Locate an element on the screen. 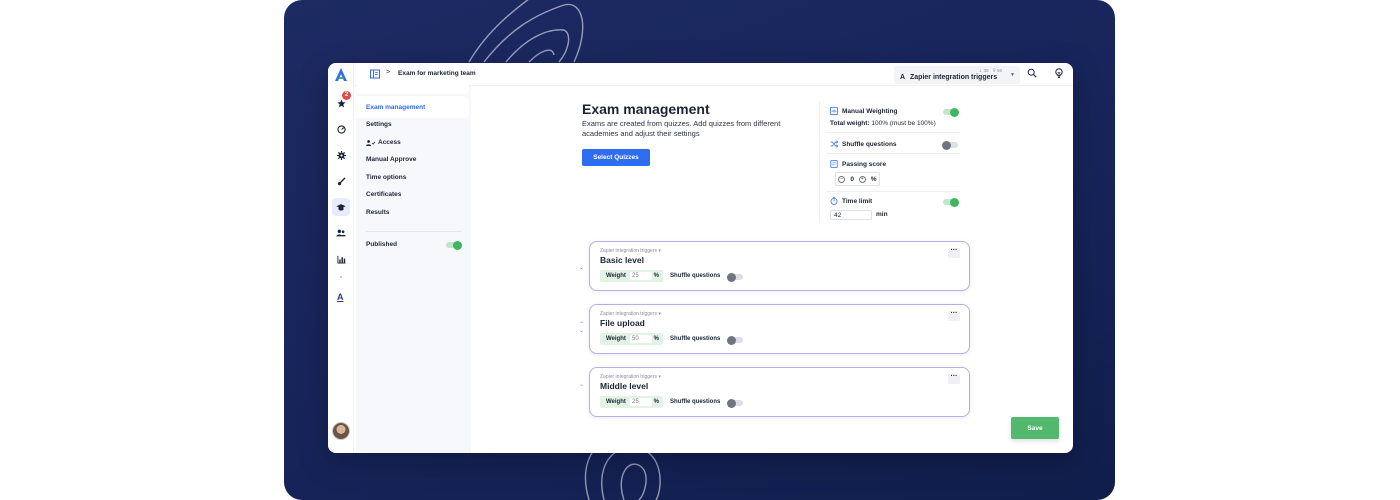 This screenshot has height=500, width=1400. brand-logo-icon: A is located at coordinates (340, 297).